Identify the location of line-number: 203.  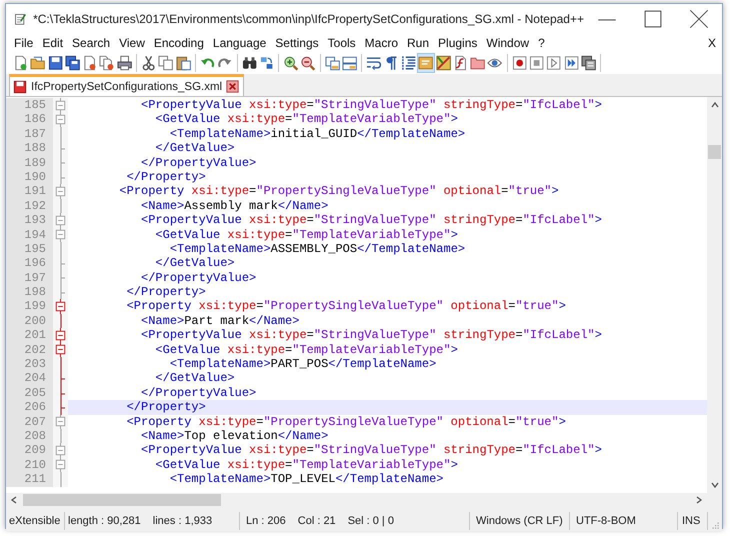
(29, 364).